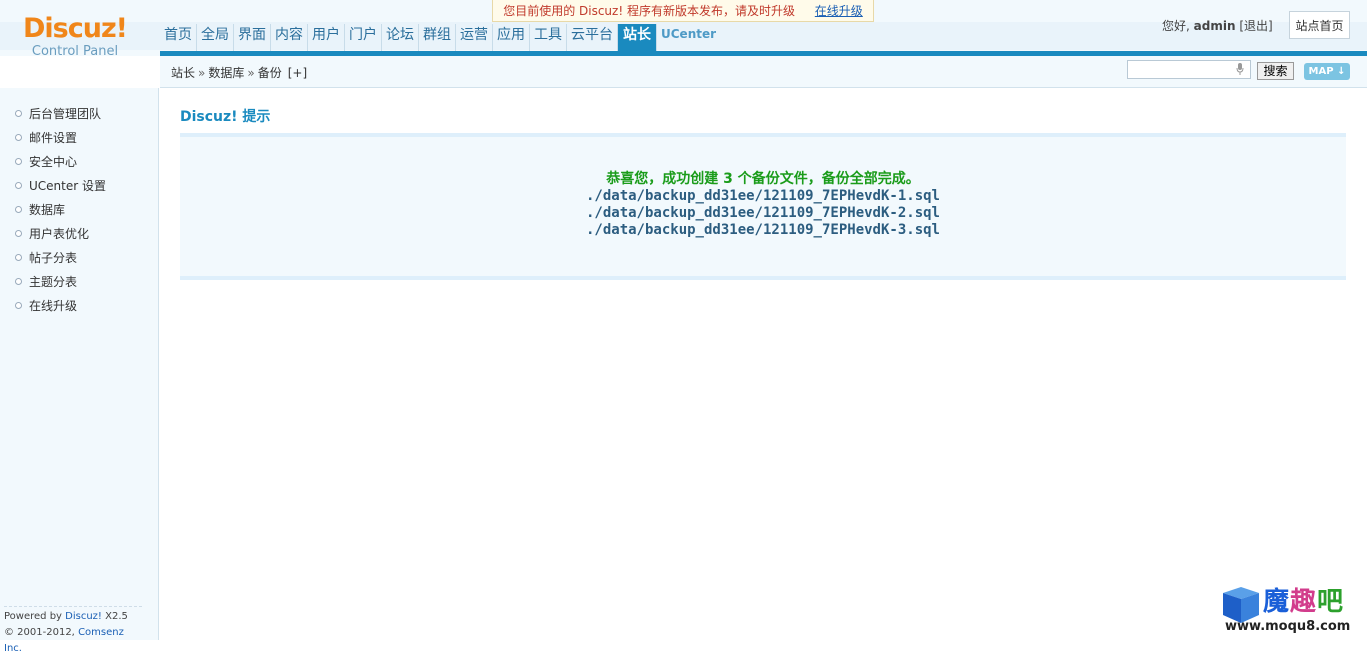 The height and width of the screenshot is (657, 1367). I want to click on sidebar-item-mail-settings: 邮件设置, so click(53, 140).